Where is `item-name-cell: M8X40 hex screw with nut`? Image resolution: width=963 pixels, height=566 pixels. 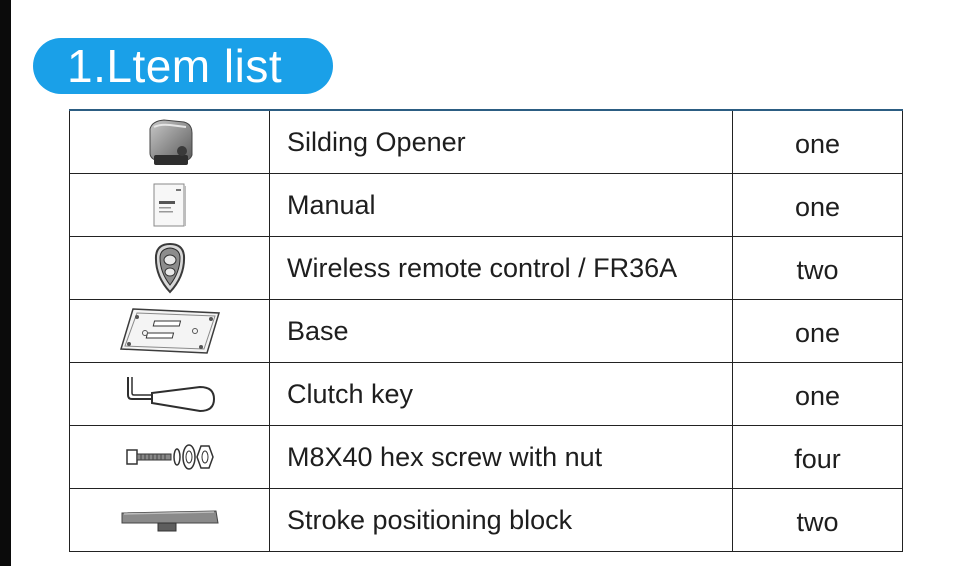
item-name-cell: M8X40 hex screw with nut is located at coordinates (501, 457).